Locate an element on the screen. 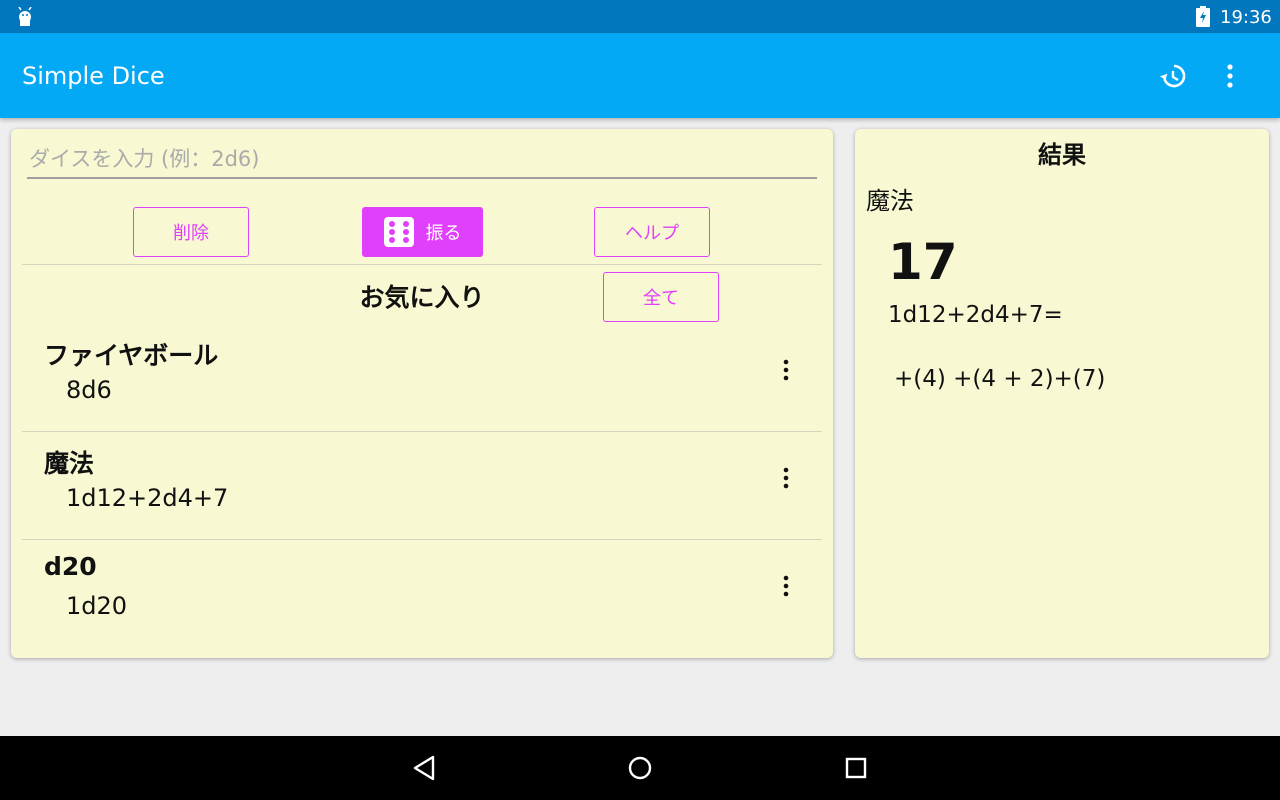 This screenshot has height=800, width=1280. nav-recent-icon is located at coordinates (856, 768).